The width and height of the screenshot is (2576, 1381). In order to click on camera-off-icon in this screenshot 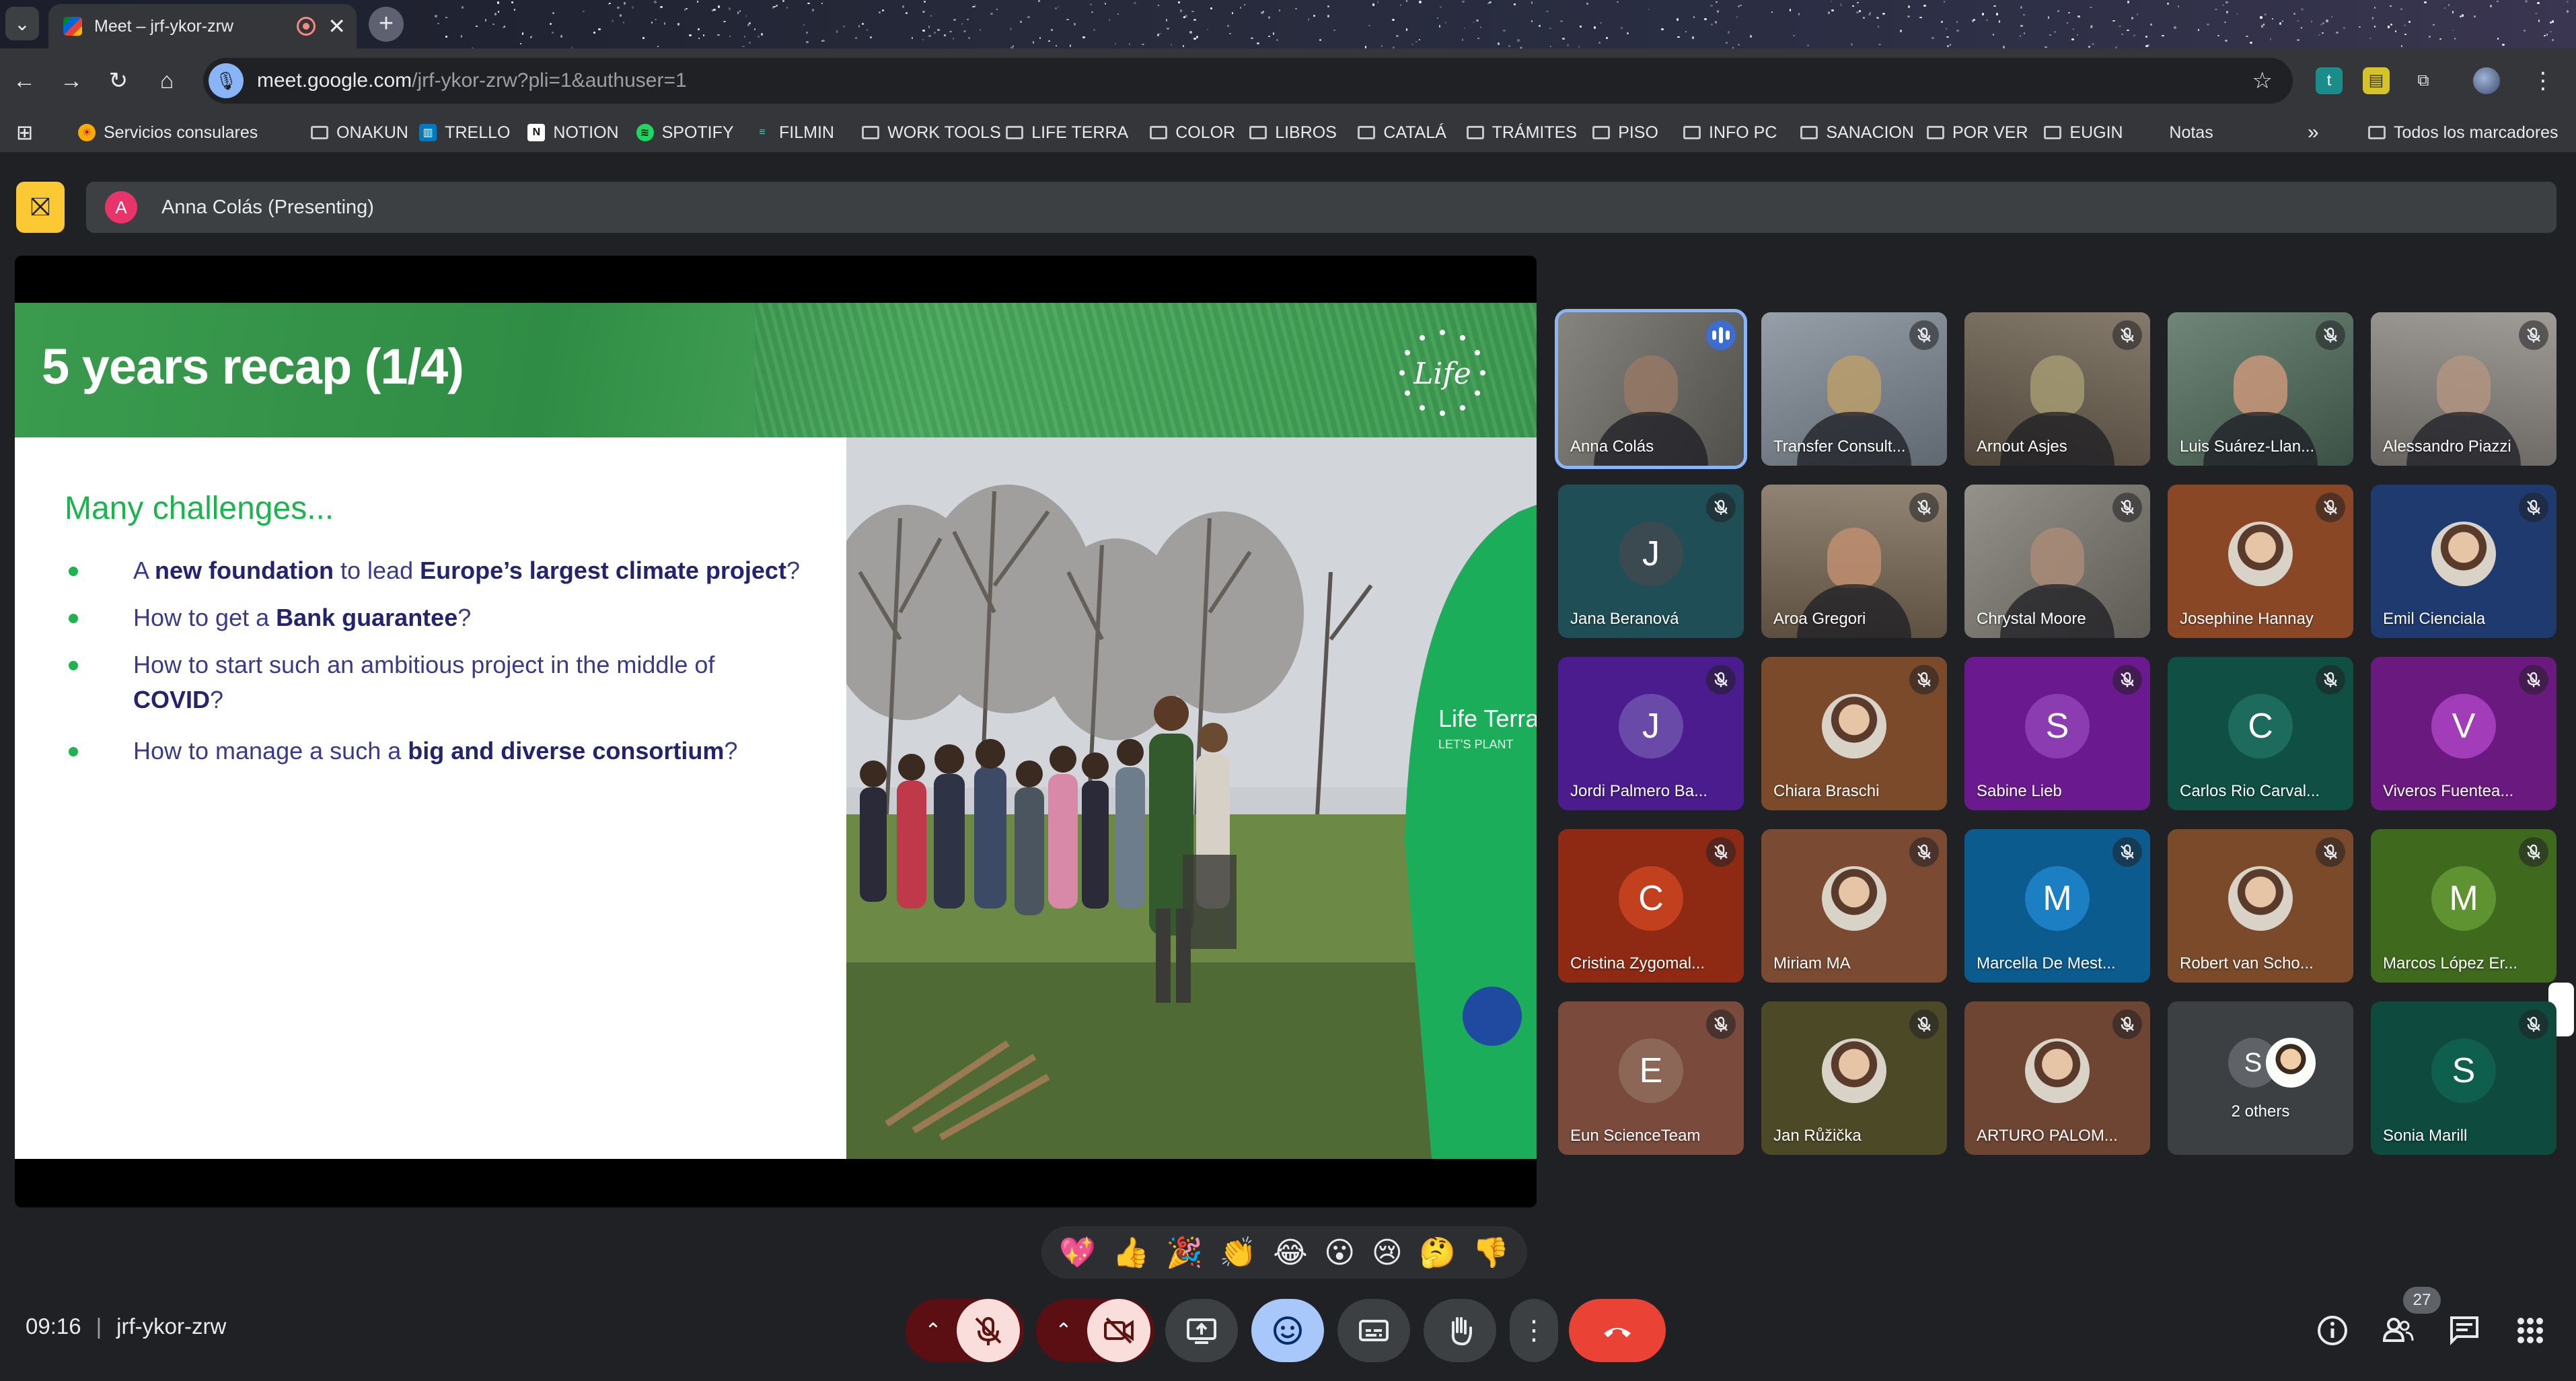, I will do `click(1119, 1331)`.